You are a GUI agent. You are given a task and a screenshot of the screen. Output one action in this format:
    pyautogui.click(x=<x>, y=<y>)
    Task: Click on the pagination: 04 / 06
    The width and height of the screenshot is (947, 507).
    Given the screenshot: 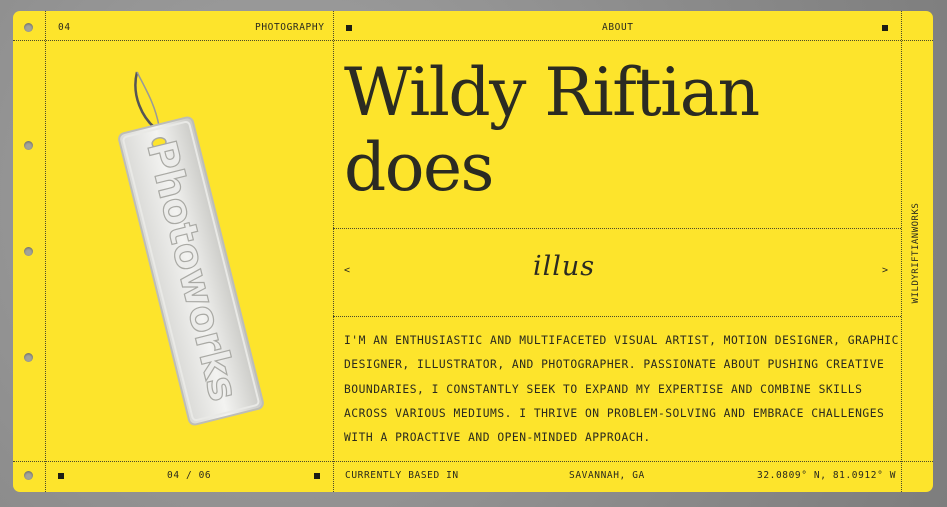 What is the action you would take?
    pyautogui.click(x=189, y=475)
    